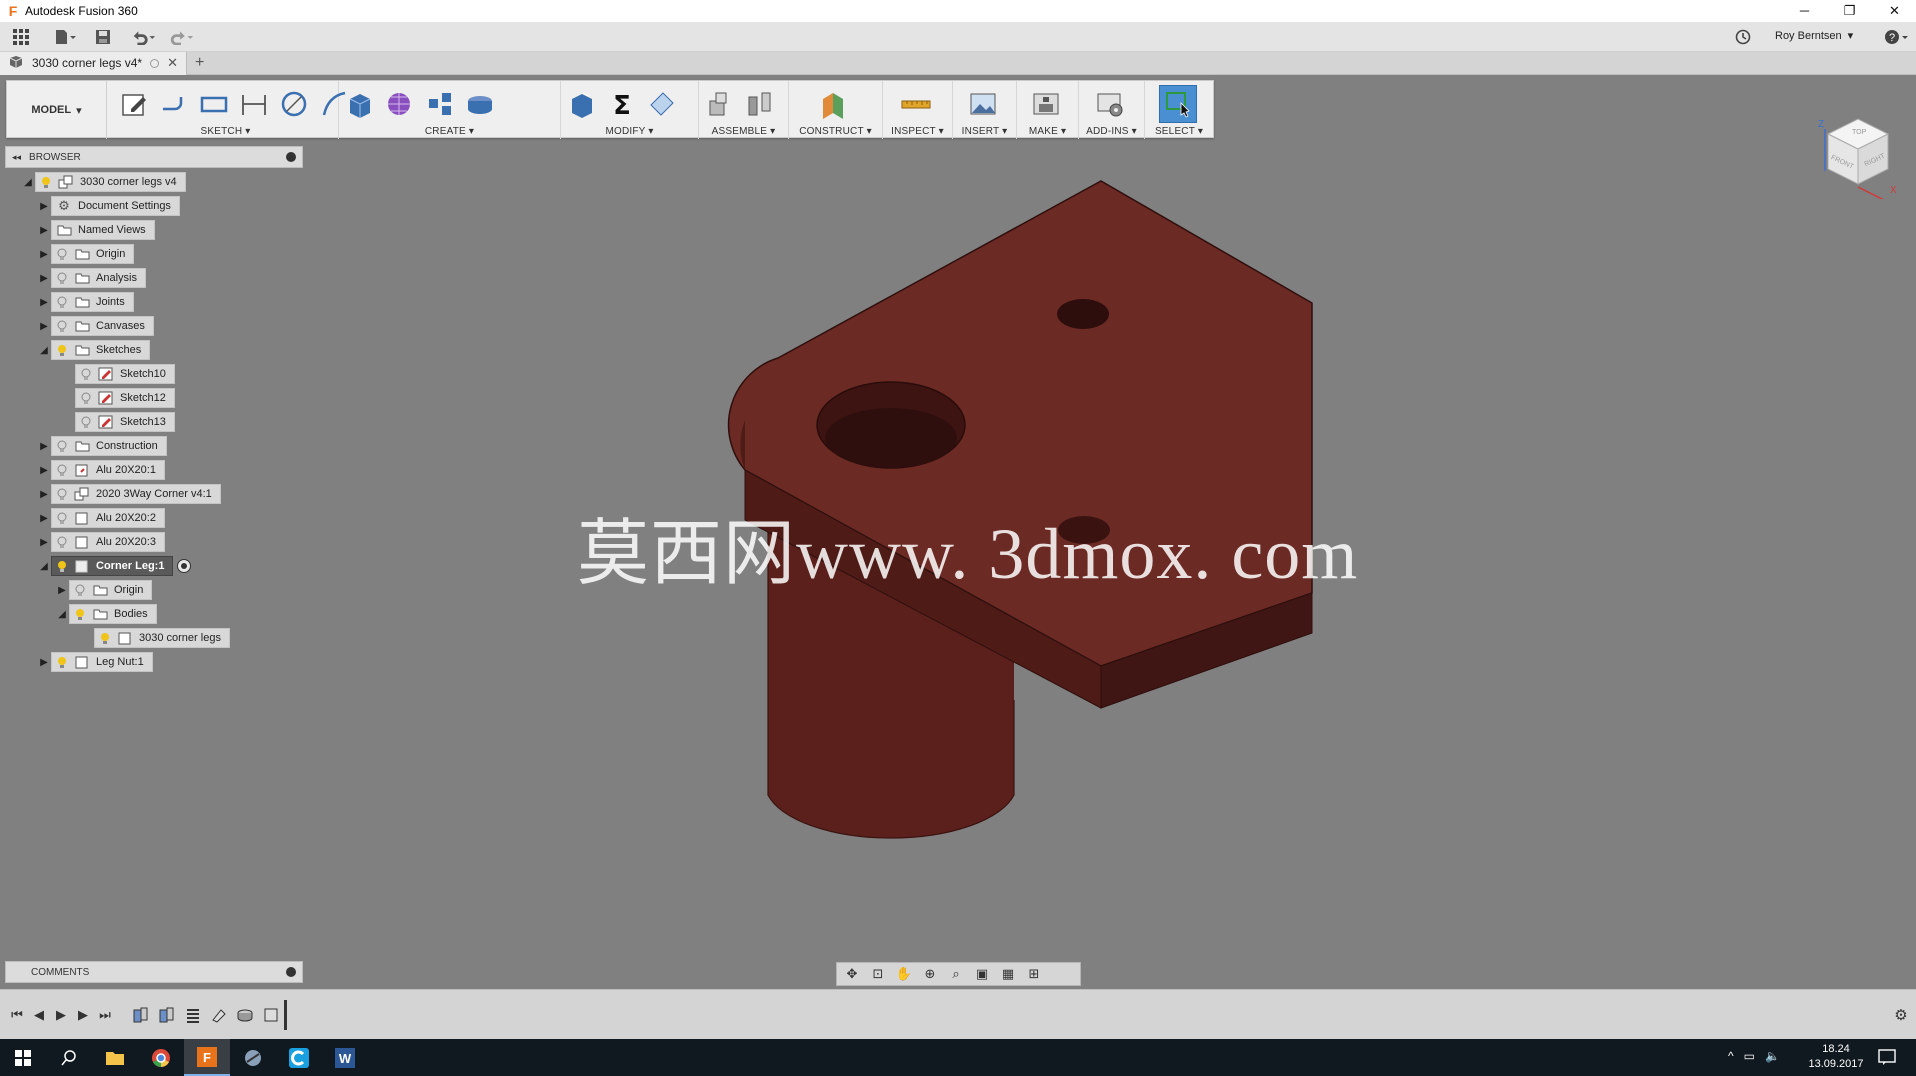 This screenshot has height=1076, width=1916. What do you see at coordinates (105, 1015) in the screenshot?
I see `go-to-end-icon: ⏭` at bounding box center [105, 1015].